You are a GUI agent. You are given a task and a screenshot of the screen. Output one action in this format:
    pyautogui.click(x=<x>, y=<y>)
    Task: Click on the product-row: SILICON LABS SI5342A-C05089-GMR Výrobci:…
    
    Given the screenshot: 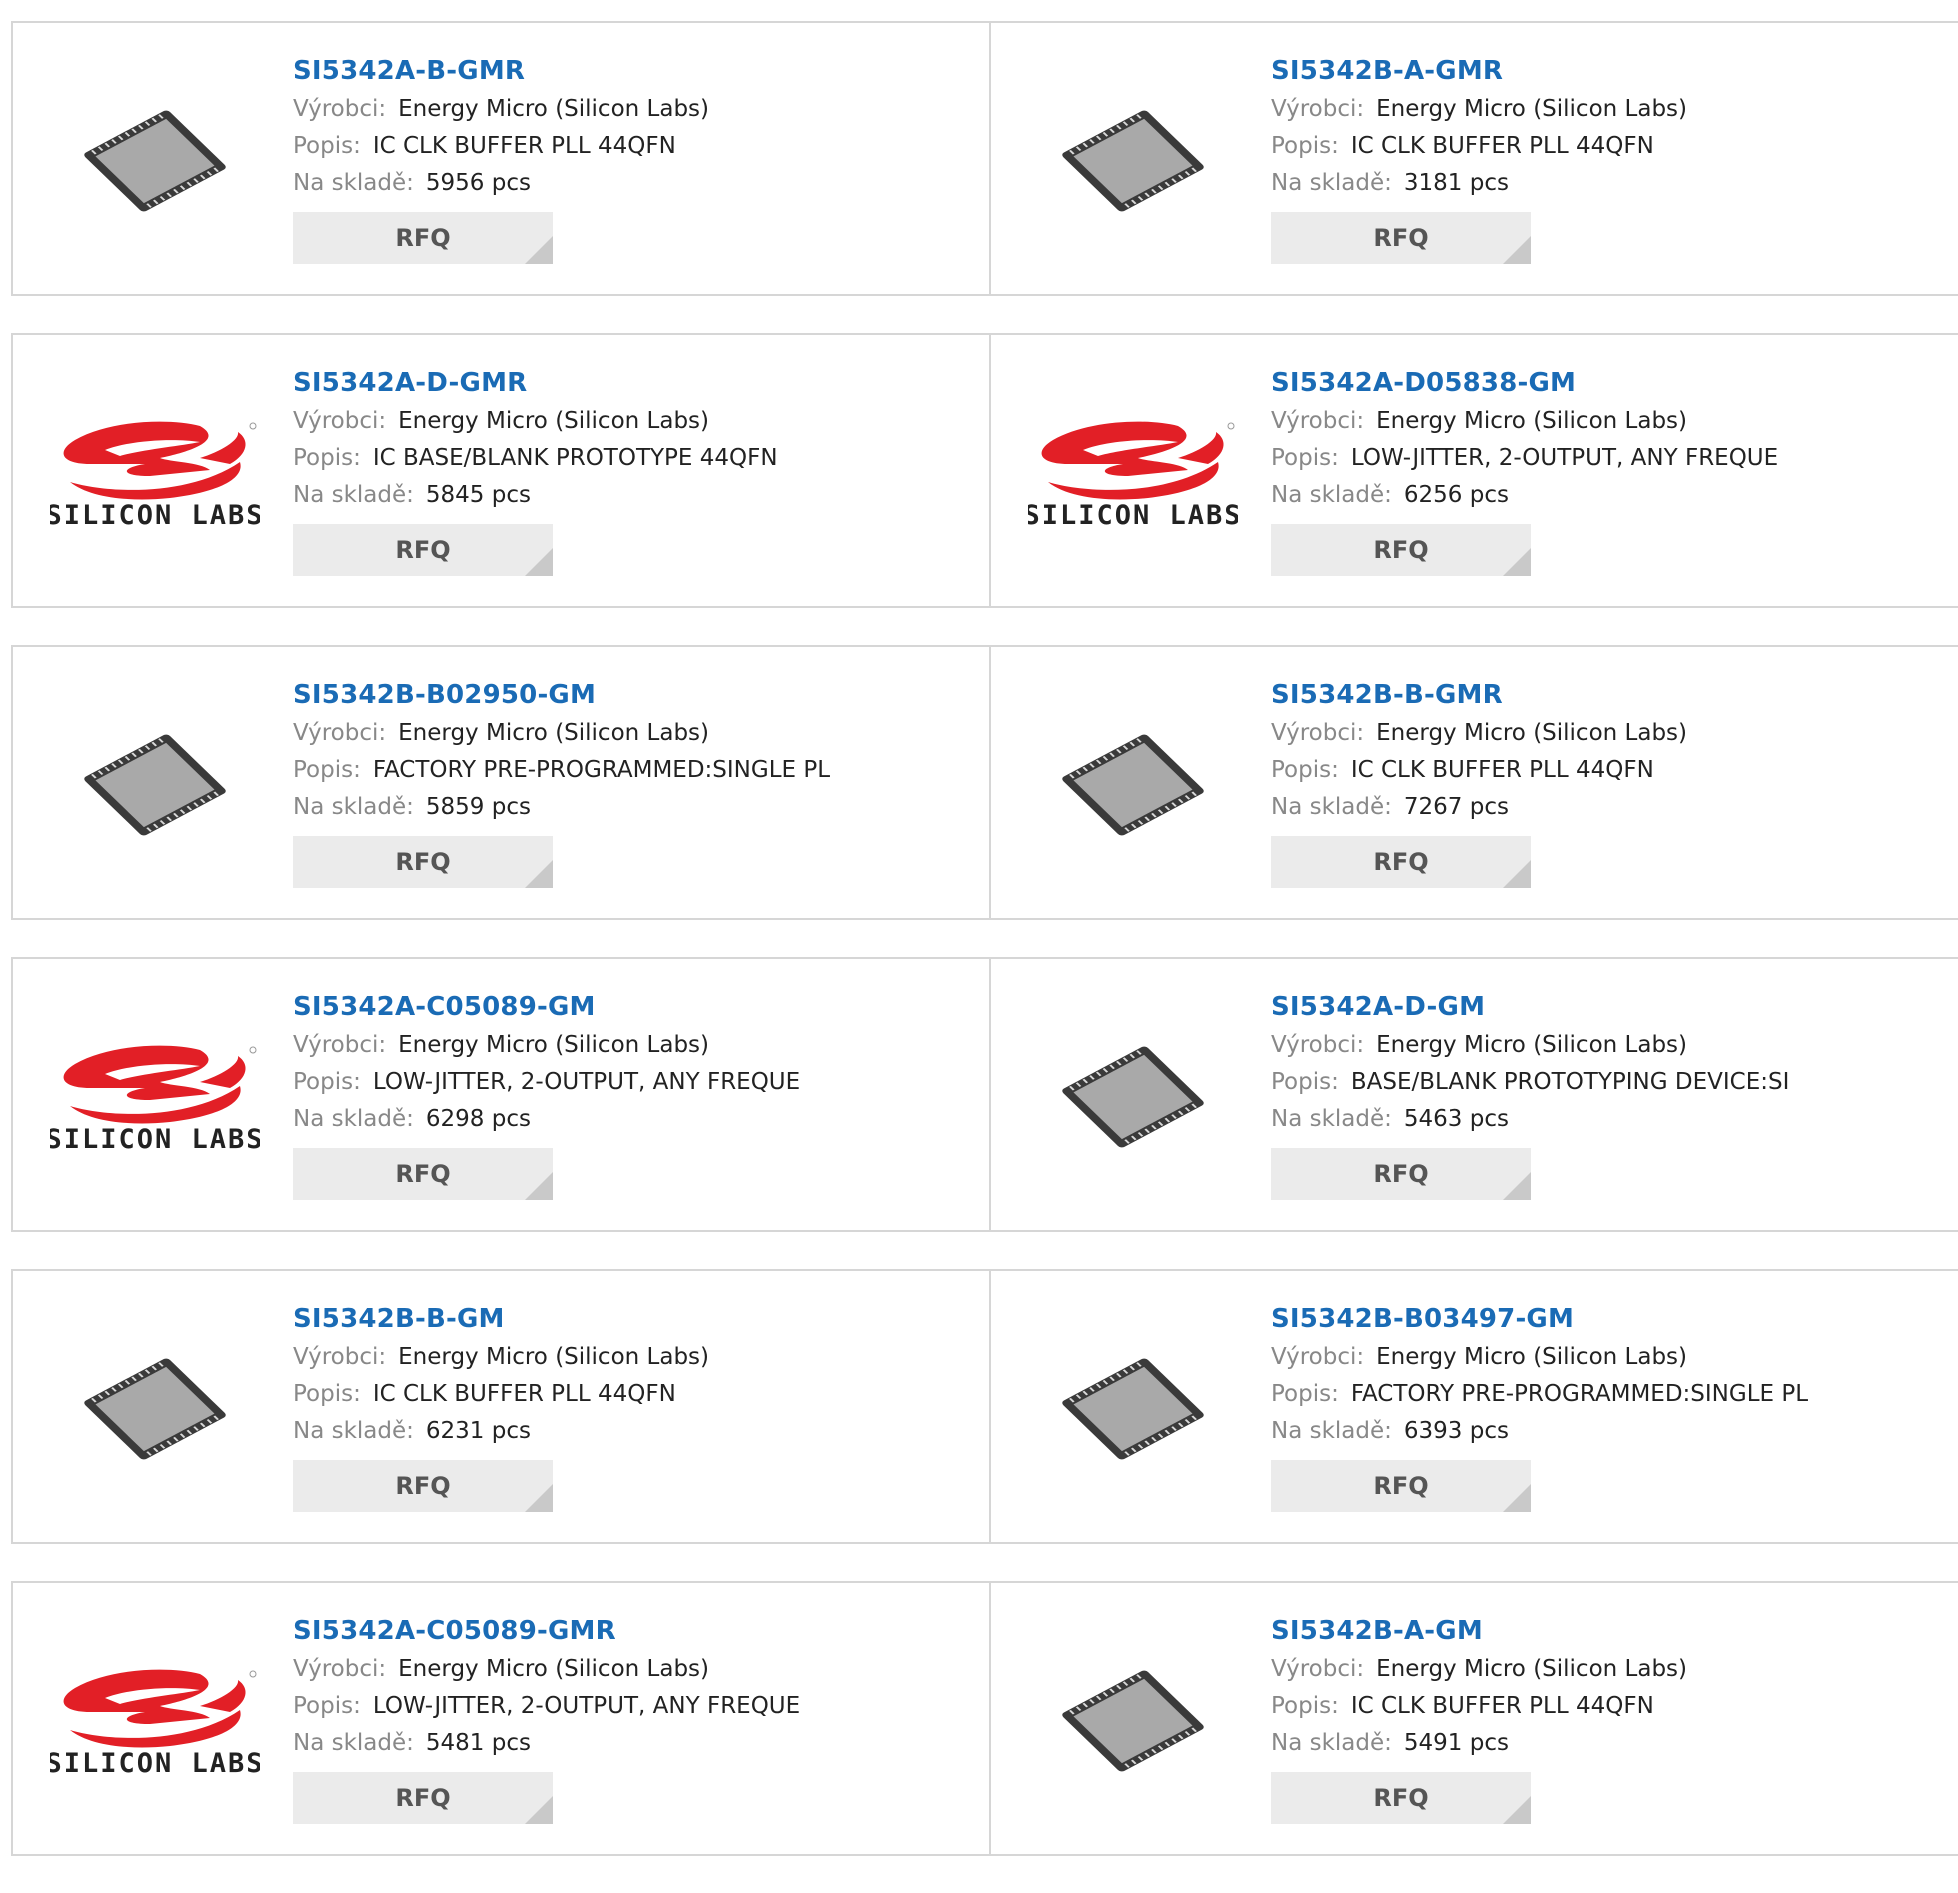 What is the action you would take?
    pyautogui.click(x=984, y=1718)
    